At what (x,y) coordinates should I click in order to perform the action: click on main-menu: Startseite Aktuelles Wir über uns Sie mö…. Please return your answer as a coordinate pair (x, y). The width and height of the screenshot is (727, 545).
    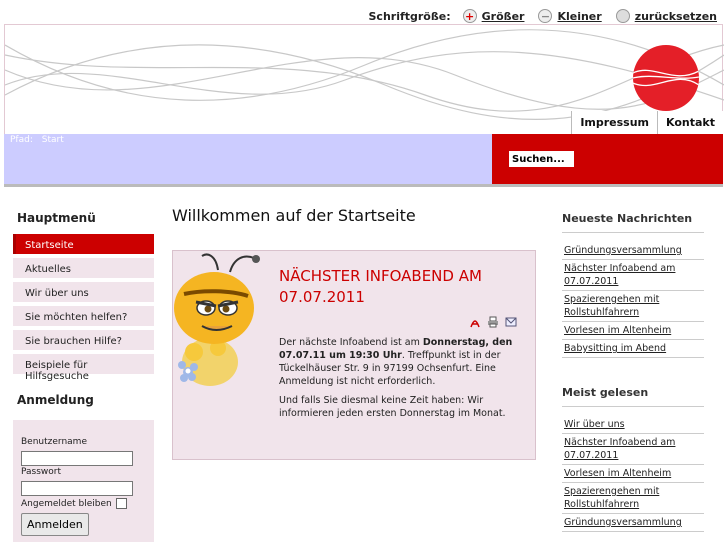
    Looking at the image, I should click on (83, 308).